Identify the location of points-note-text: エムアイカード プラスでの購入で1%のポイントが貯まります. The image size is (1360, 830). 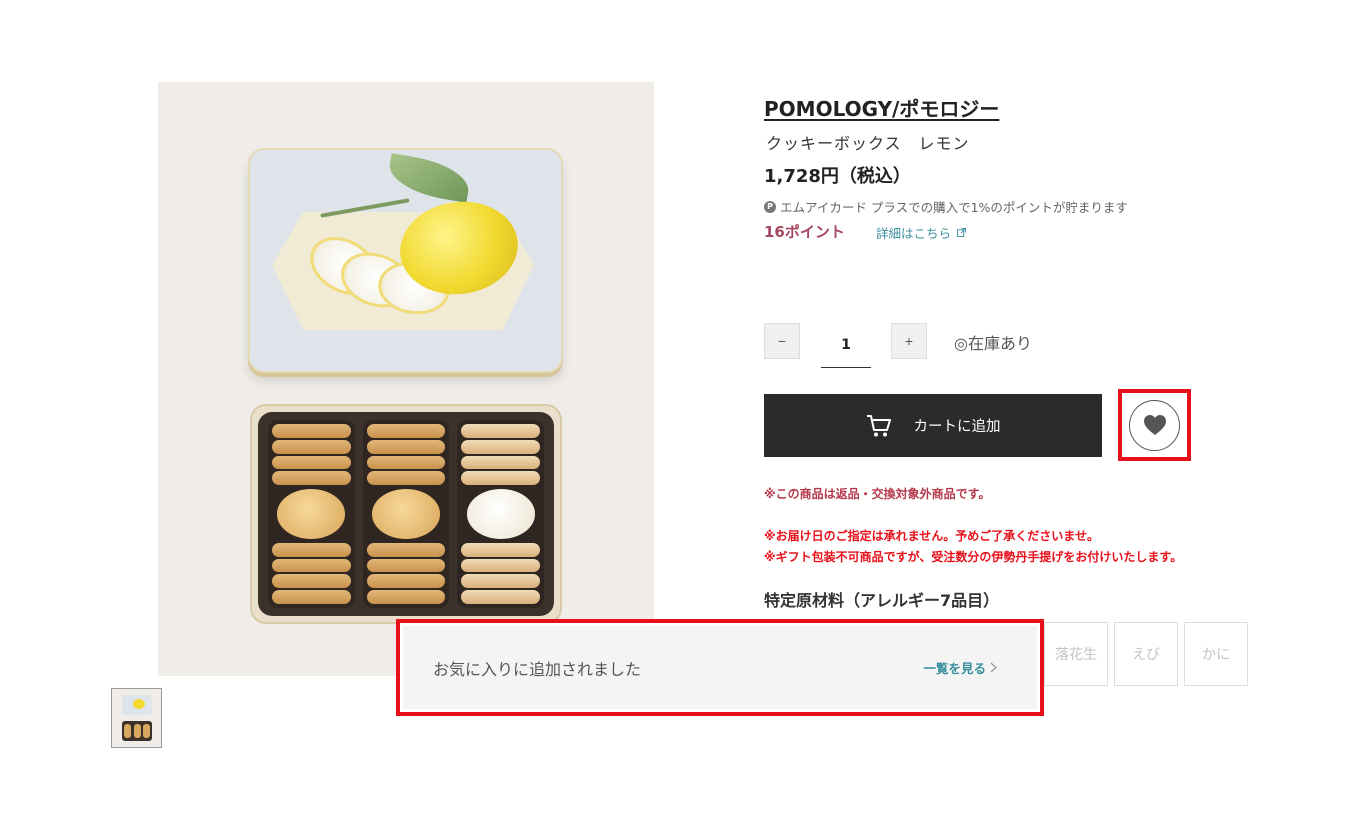
(954, 207).